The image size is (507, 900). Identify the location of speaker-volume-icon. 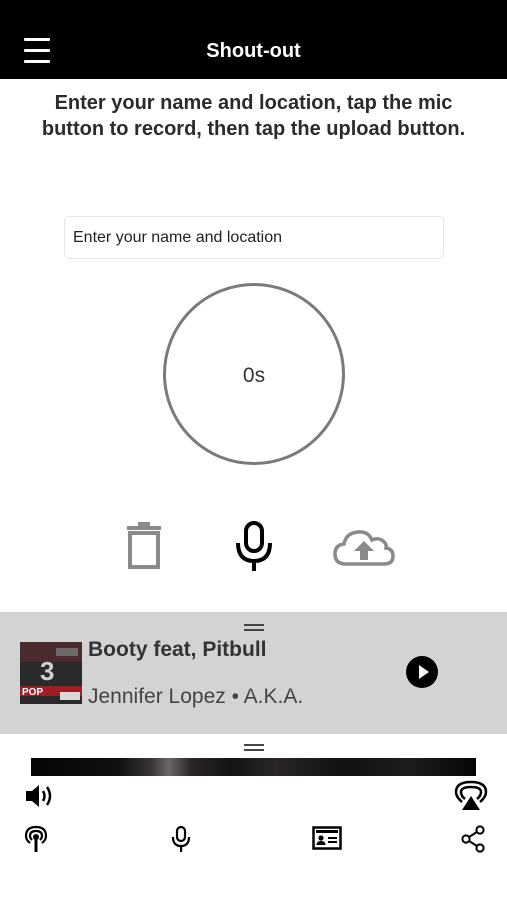
(40, 796).